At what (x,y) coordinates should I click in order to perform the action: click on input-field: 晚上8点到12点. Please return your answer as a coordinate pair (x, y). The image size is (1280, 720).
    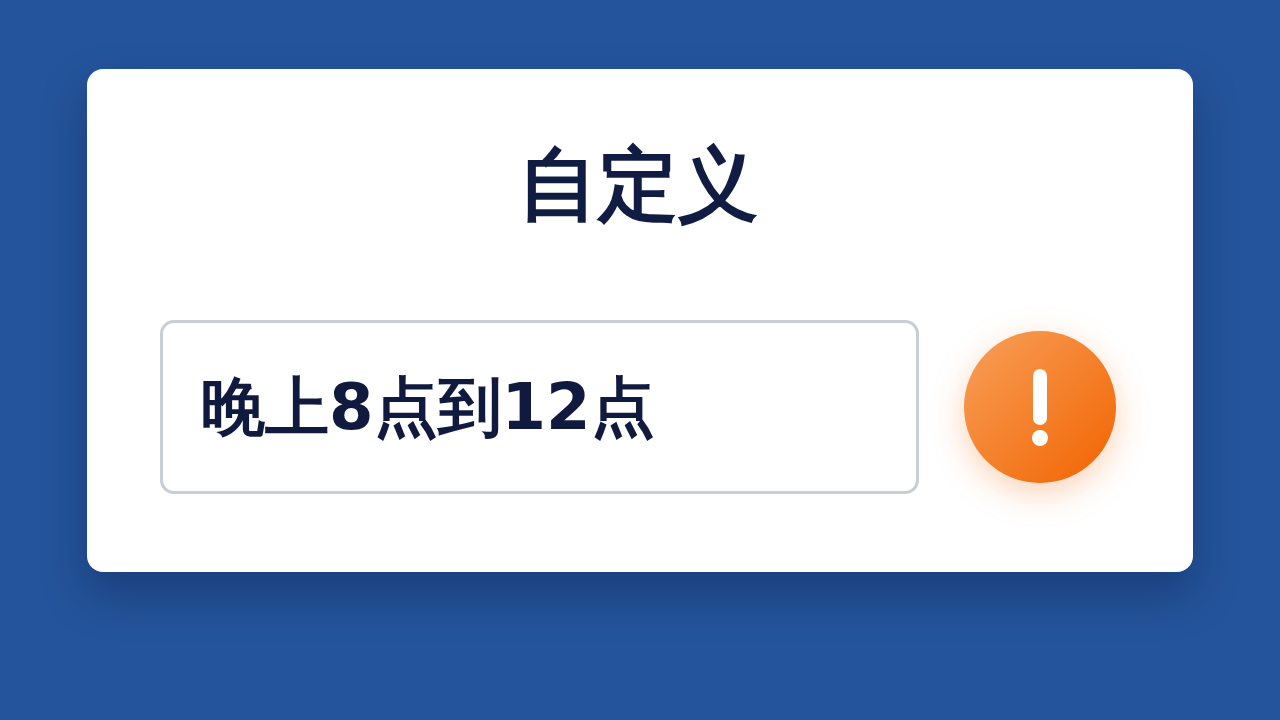
    Looking at the image, I should click on (539, 407).